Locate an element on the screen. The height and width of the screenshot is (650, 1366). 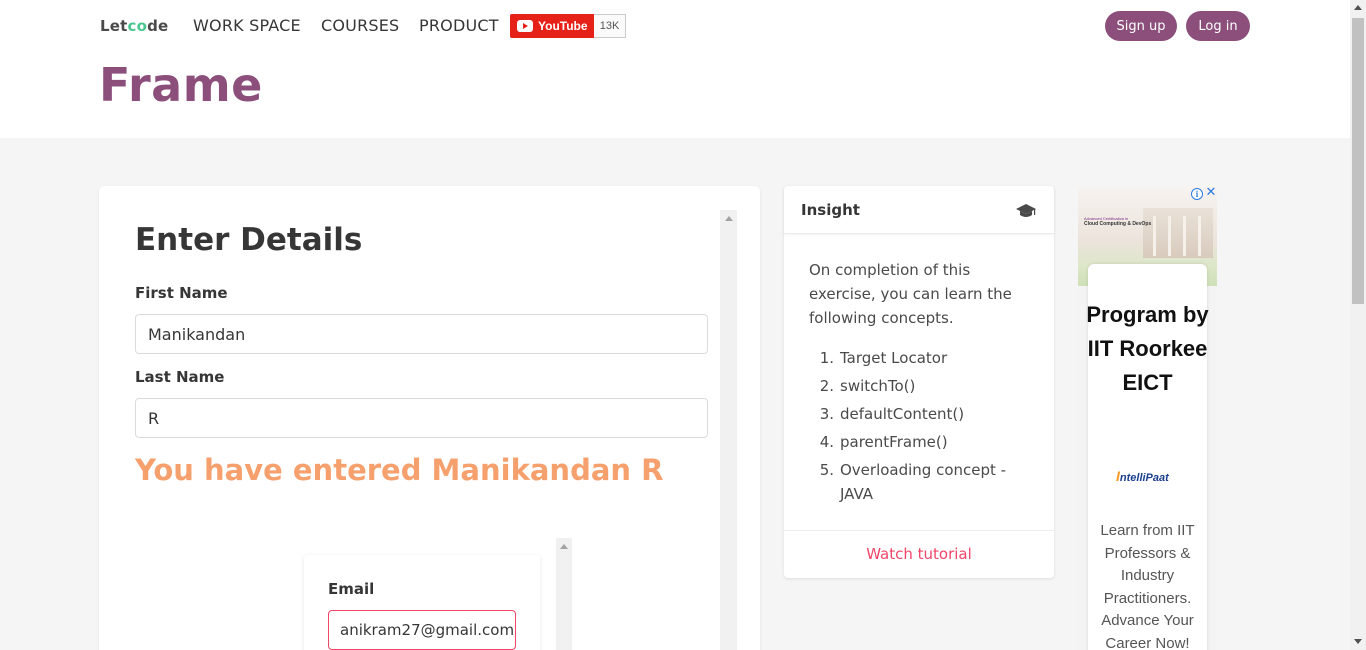
letcode-logo: Letcode is located at coordinates (134, 26).